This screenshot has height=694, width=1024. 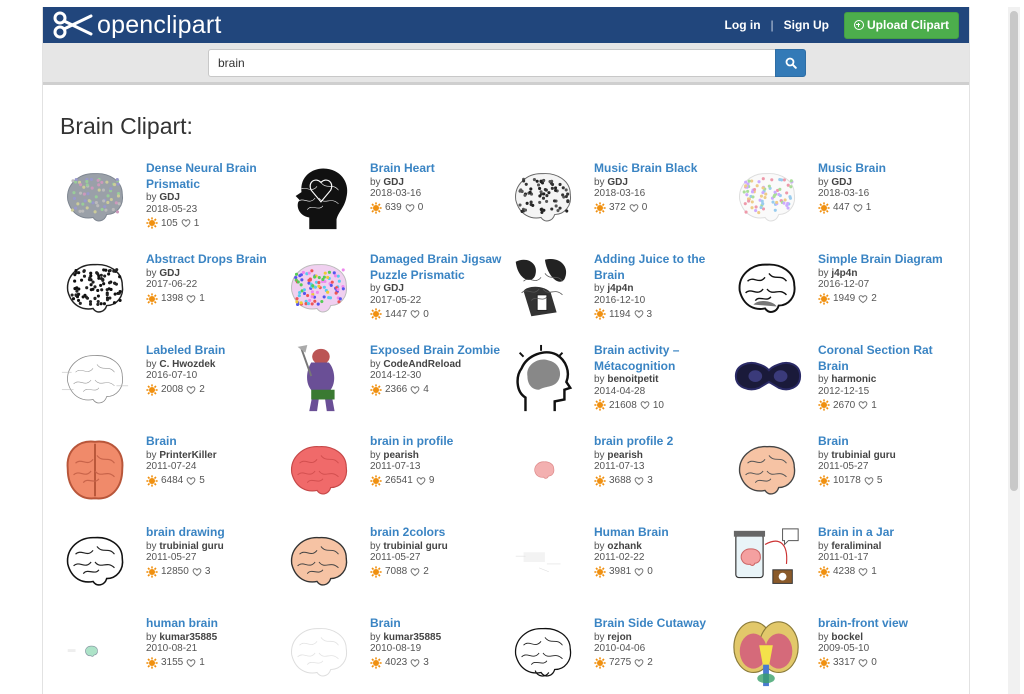 I want to click on orange-brain-thumbnail, so click(x=95, y=471).